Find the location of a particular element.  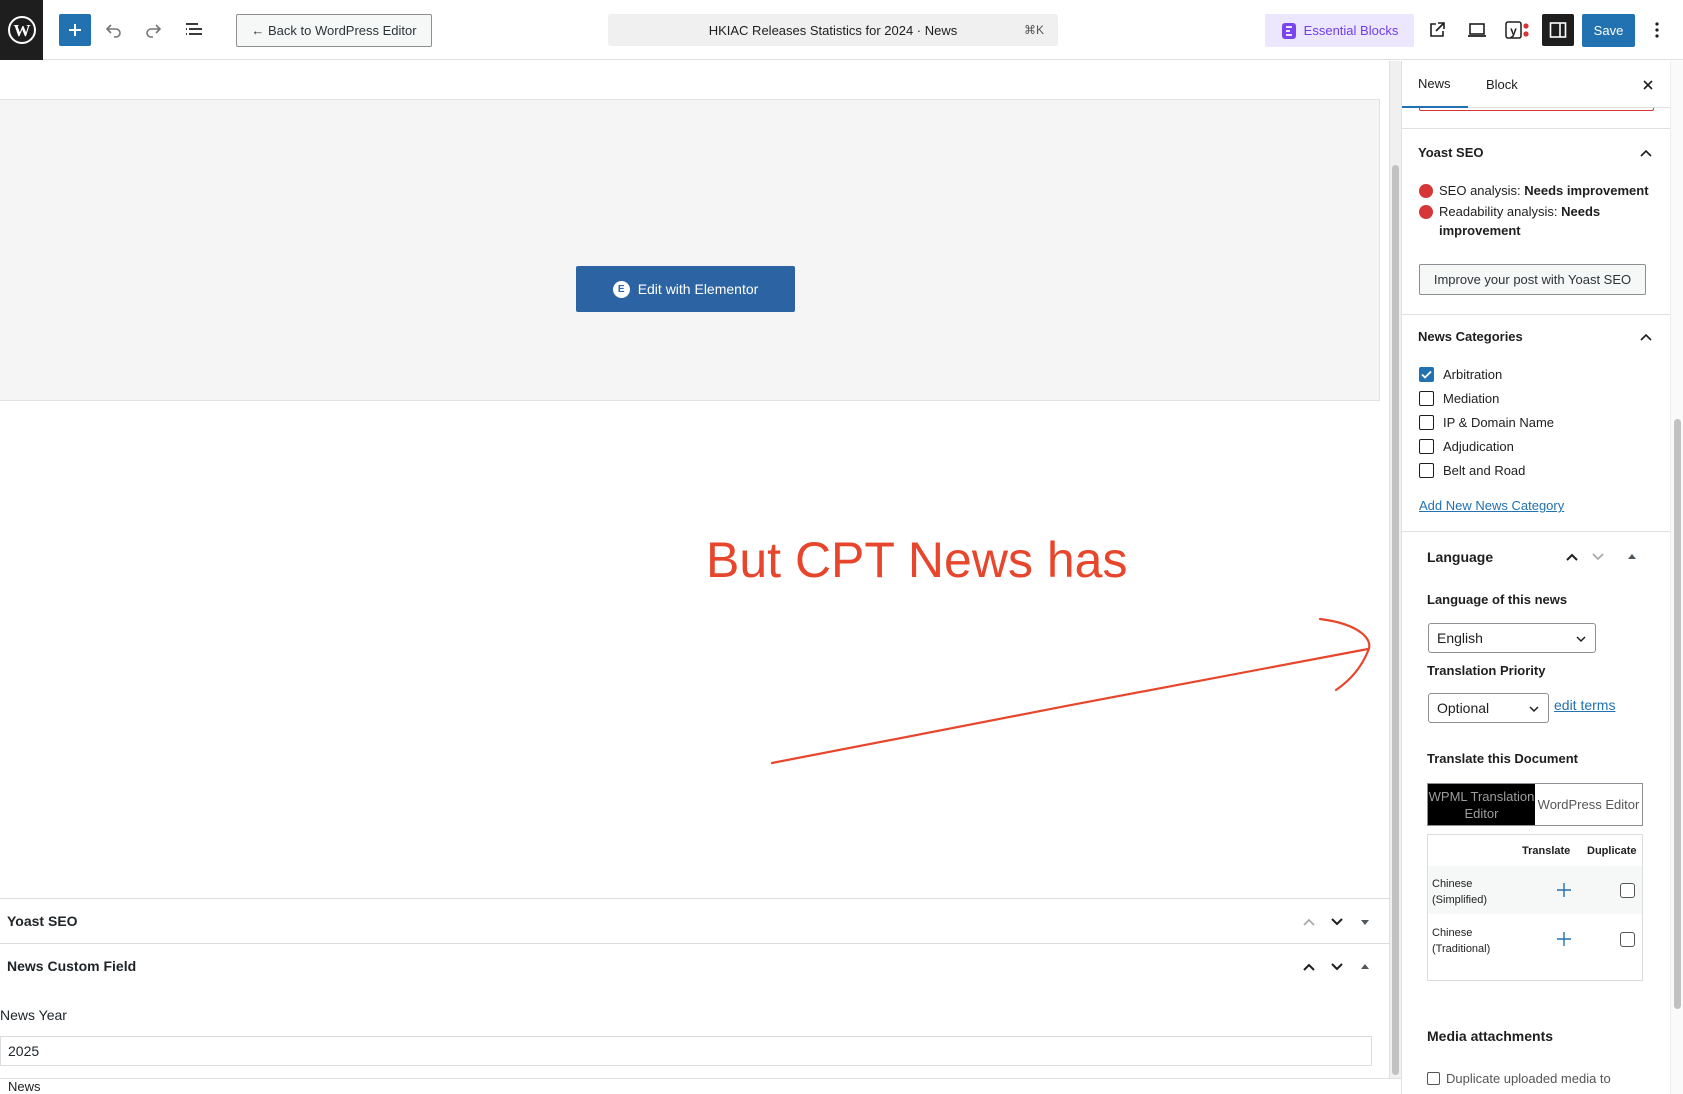

wordpress-logo-icon: W is located at coordinates (21, 30).